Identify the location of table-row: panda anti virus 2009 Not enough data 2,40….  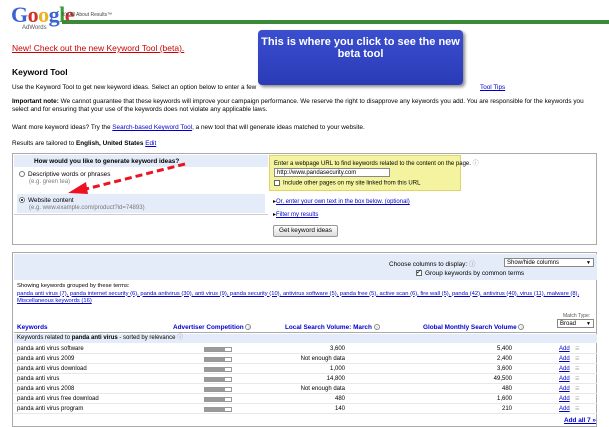
(305, 359).